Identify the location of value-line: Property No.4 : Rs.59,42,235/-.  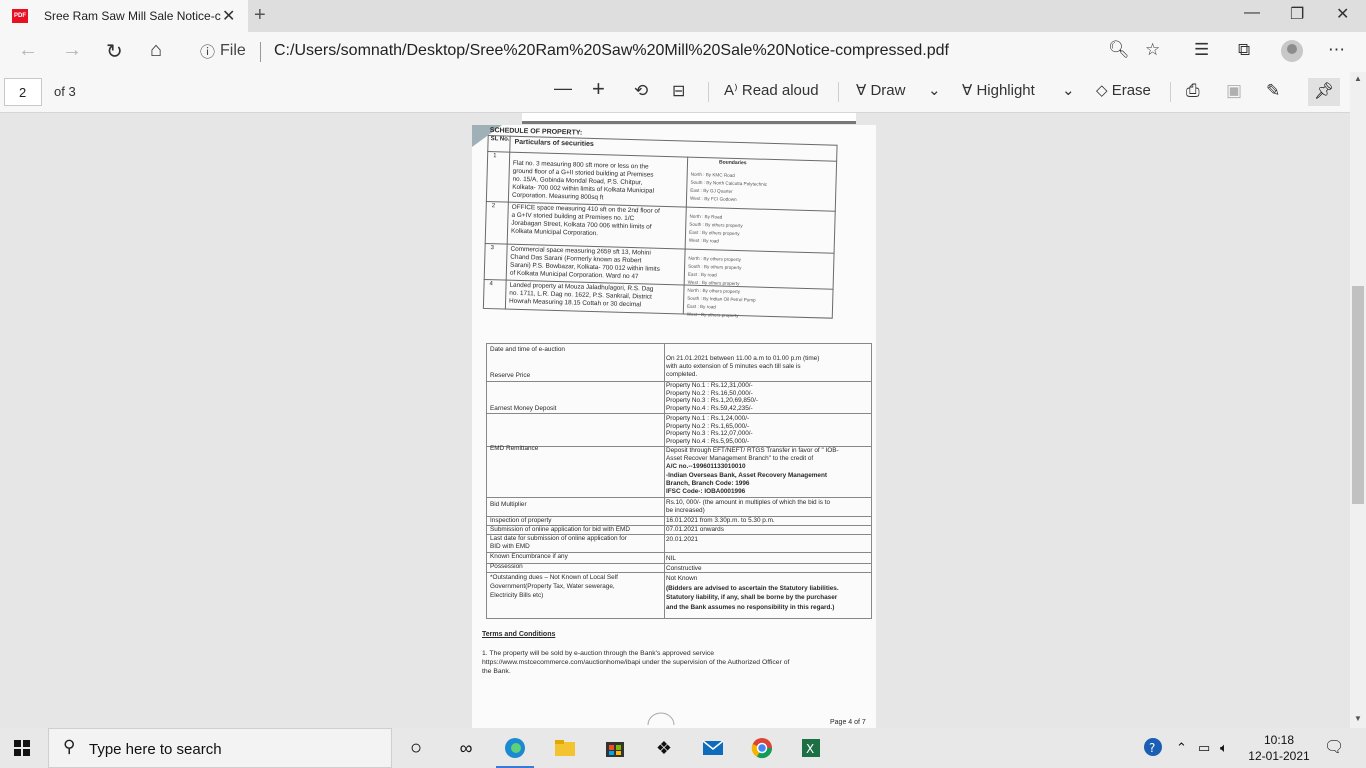
(709, 408).